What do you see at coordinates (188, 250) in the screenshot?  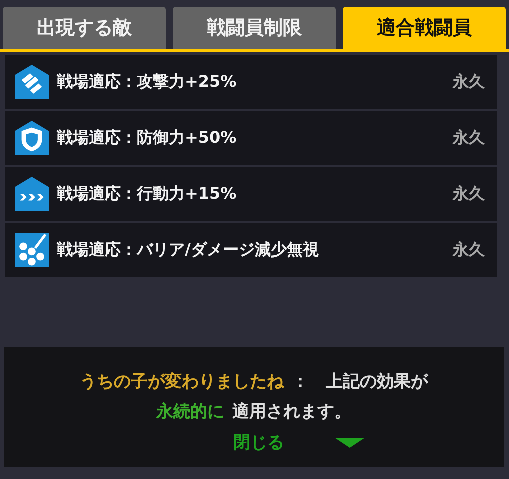 I see `effect-label: 戦場適応：バリア/ダメージ減少無視` at bounding box center [188, 250].